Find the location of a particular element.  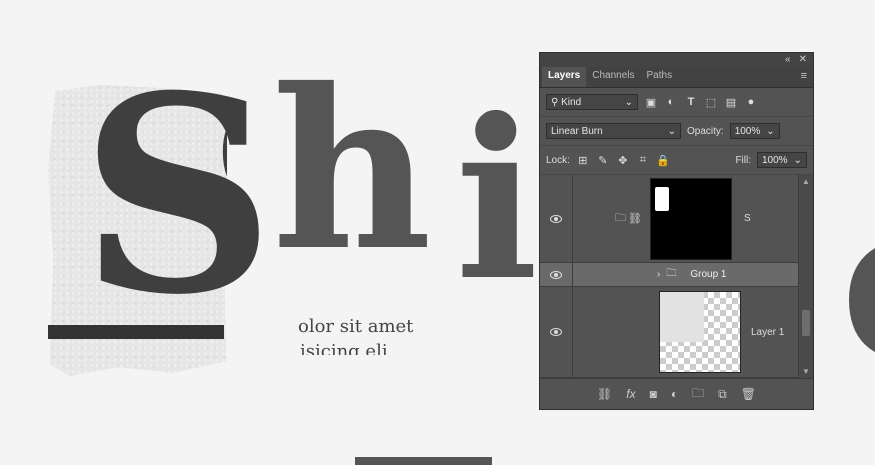

tab-layers: Layers is located at coordinates (564, 77).